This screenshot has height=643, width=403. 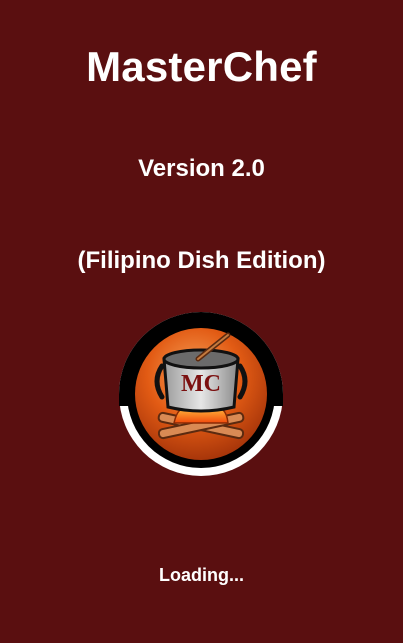 What do you see at coordinates (201, 168) in the screenshot?
I see `version-label: Version 2.0` at bounding box center [201, 168].